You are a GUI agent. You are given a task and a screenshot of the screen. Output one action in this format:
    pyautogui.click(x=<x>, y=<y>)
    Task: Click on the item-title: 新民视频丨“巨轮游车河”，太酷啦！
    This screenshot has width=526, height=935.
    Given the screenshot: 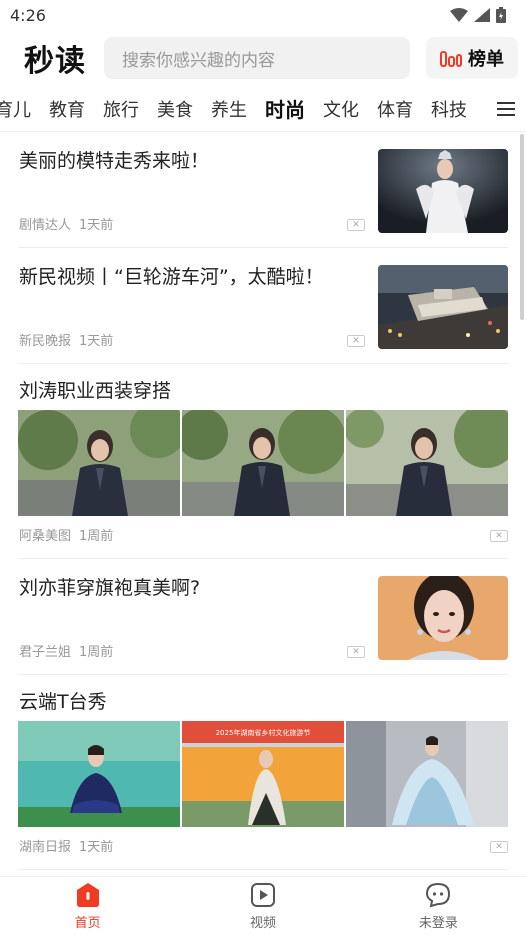 What is the action you would take?
    pyautogui.click(x=171, y=277)
    